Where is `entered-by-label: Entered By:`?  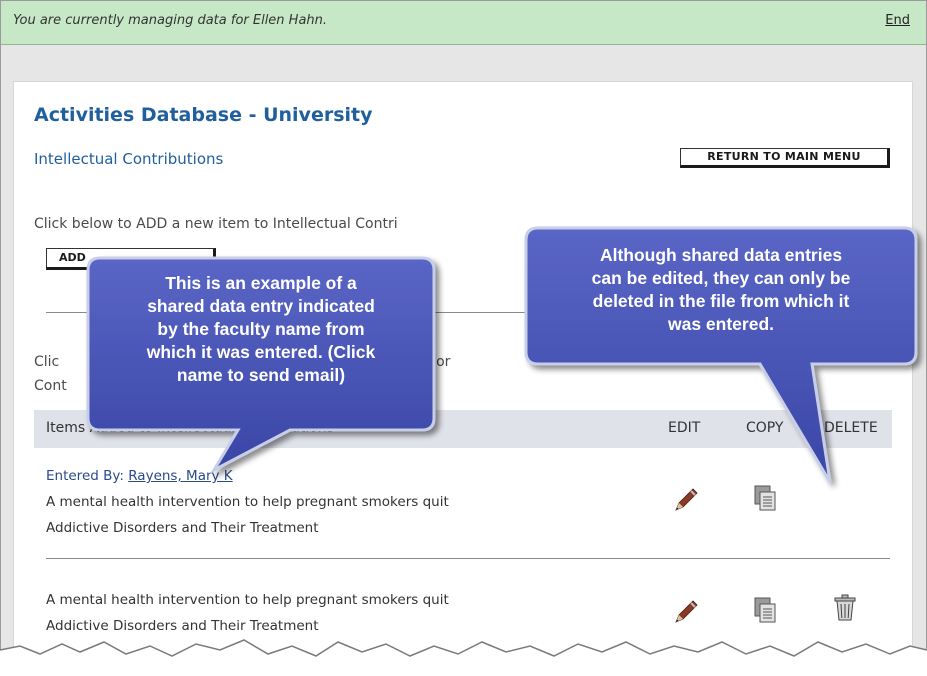
entered-by-label: Entered By: is located at coordinates (87, 476).